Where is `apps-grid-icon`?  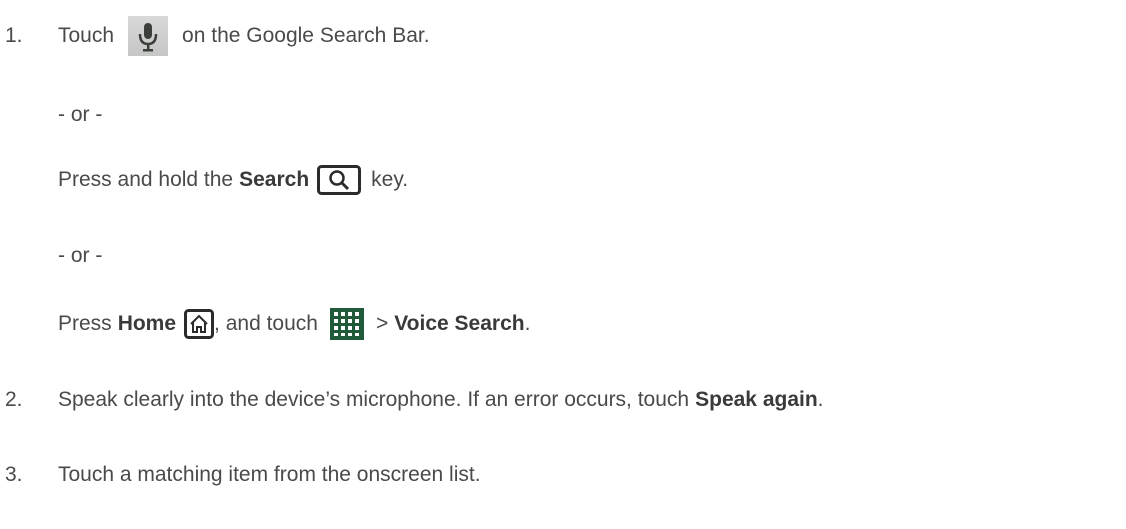
apps-grid-icon is located at coordinates (346, 324).